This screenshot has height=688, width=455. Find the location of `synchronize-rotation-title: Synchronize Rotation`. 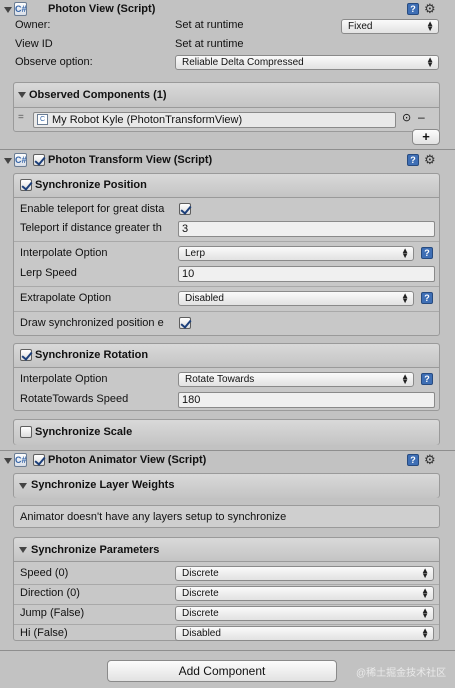

synchronize-rotation-title: Synchronize Rotation is located at coordinates (92, 355).